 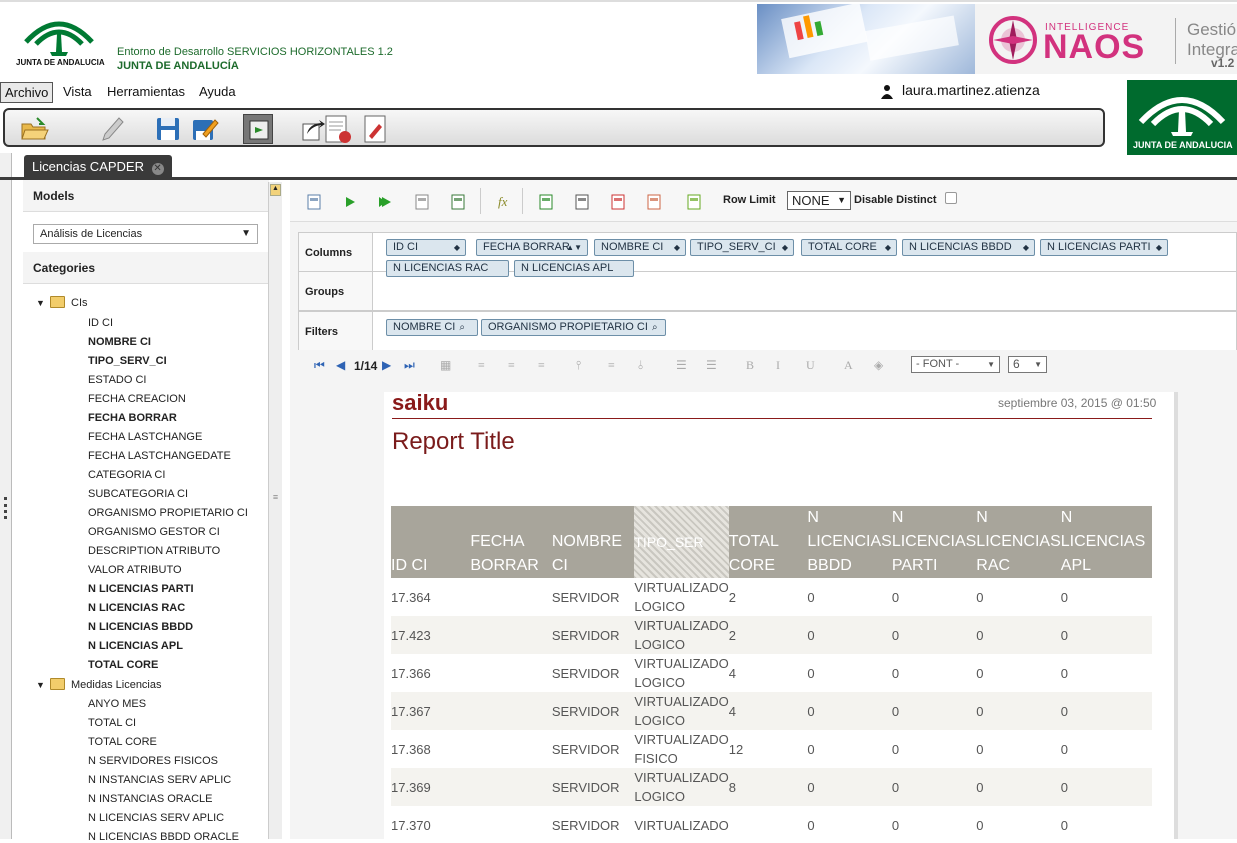 What do you see at coordinates (340, 365) in the screenshot?
I see `prev-page-icon: ◀` at bounding box center [340, 365].